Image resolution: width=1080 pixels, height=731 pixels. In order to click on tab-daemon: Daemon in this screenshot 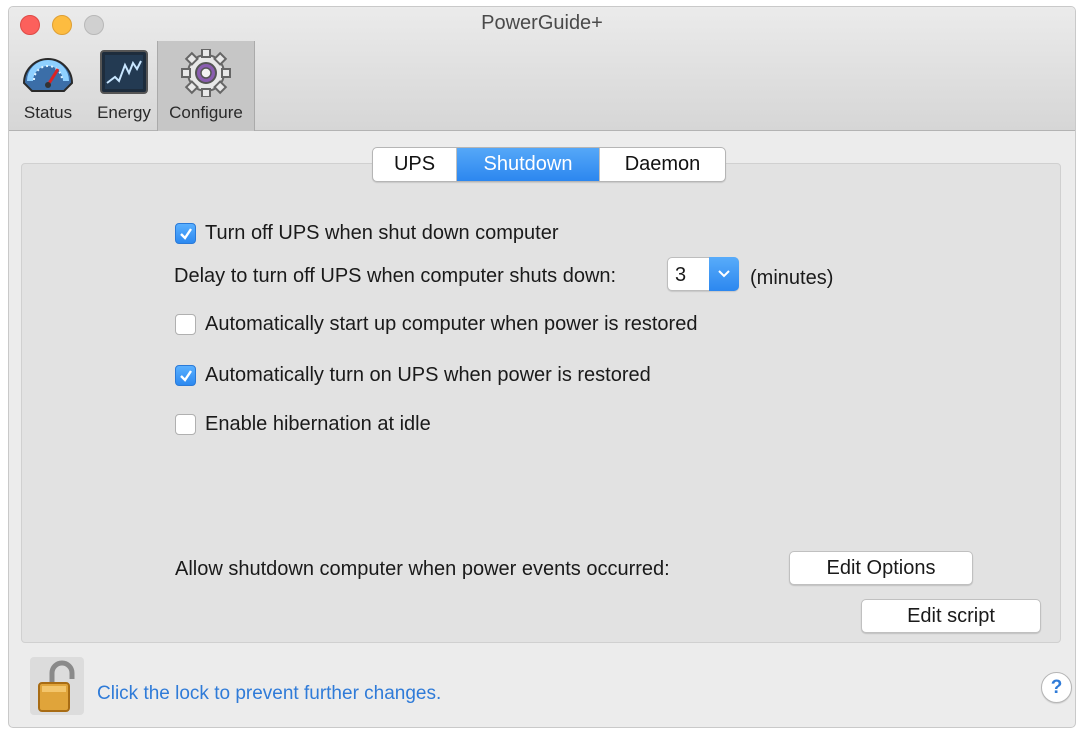, I will do `click(662, 164)`.